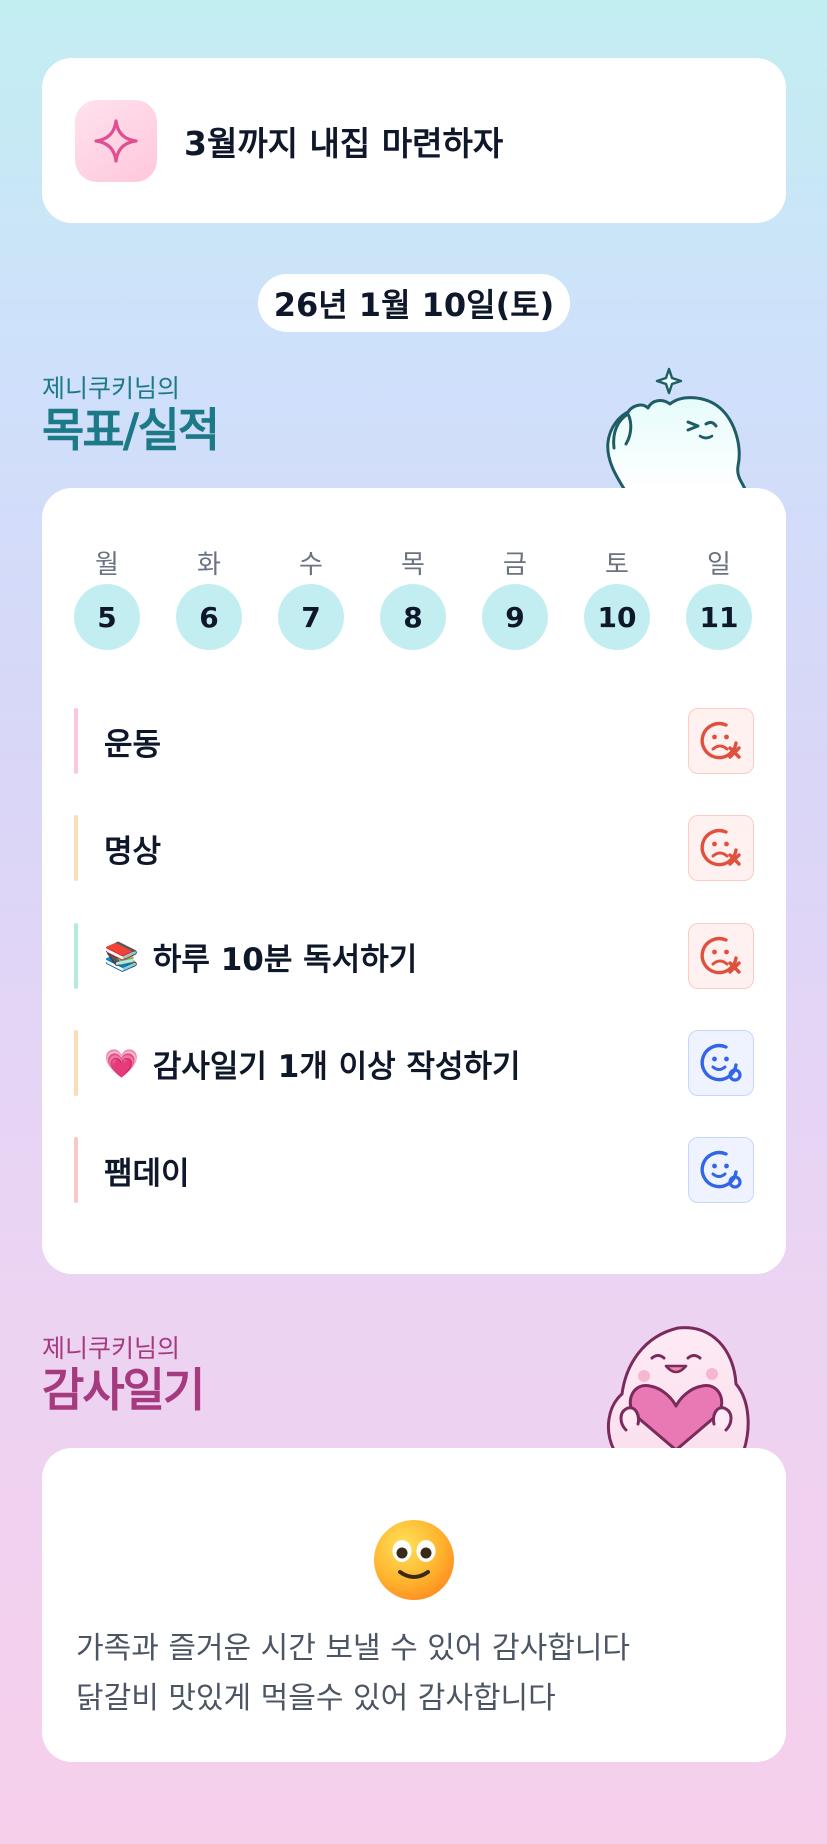 The image size is (827, 1844). Describe the element at coordinates (617, 617) in the screenshot. I see `day-button: 10` at that location.